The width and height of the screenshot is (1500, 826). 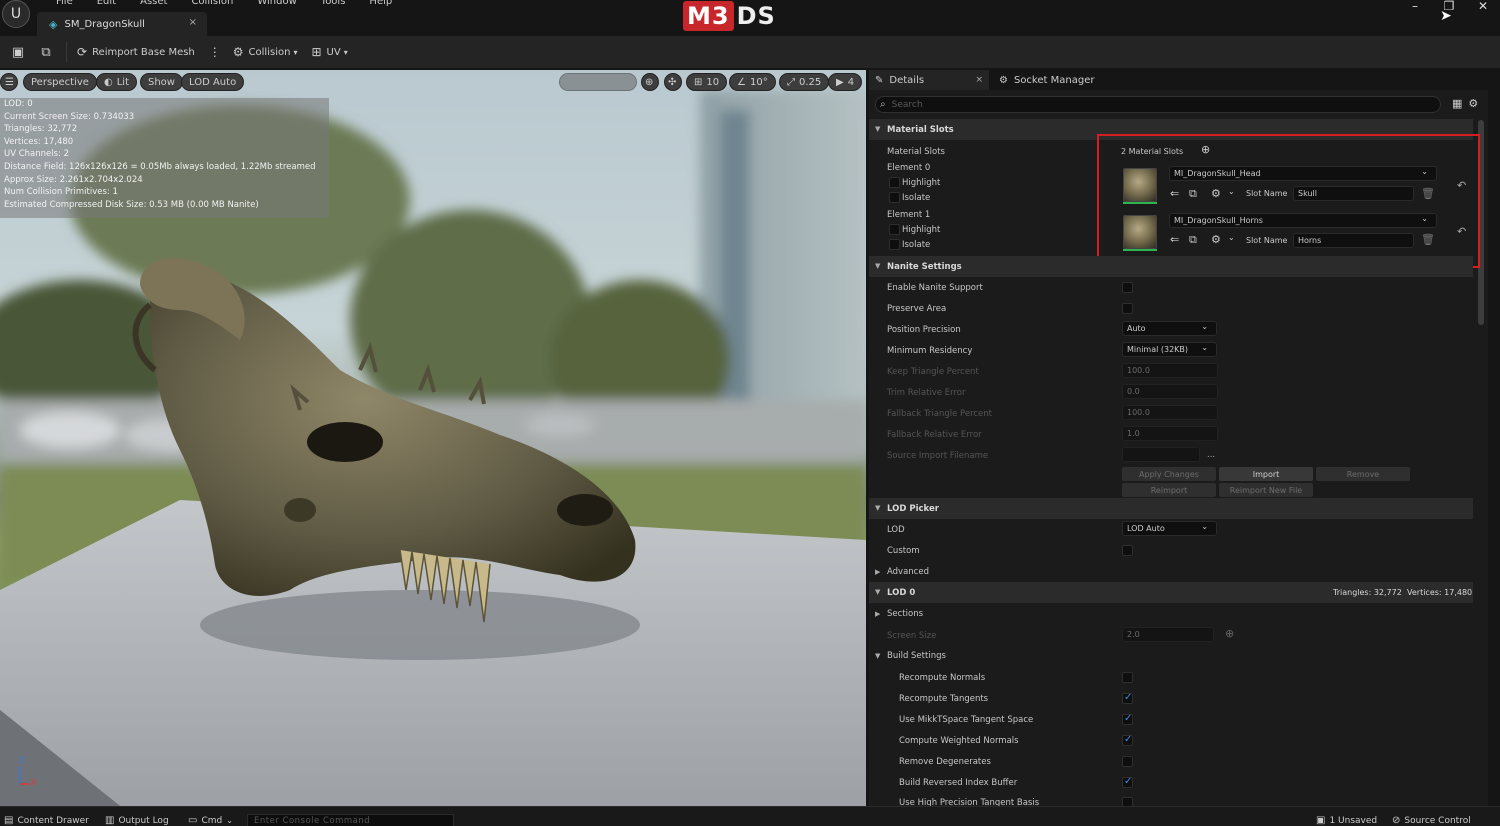 What do you see at coordinates (1138, 412) in the screenshot?
I see `fallback-triangle-value: 100.0` at bounding box center [1138, 412].